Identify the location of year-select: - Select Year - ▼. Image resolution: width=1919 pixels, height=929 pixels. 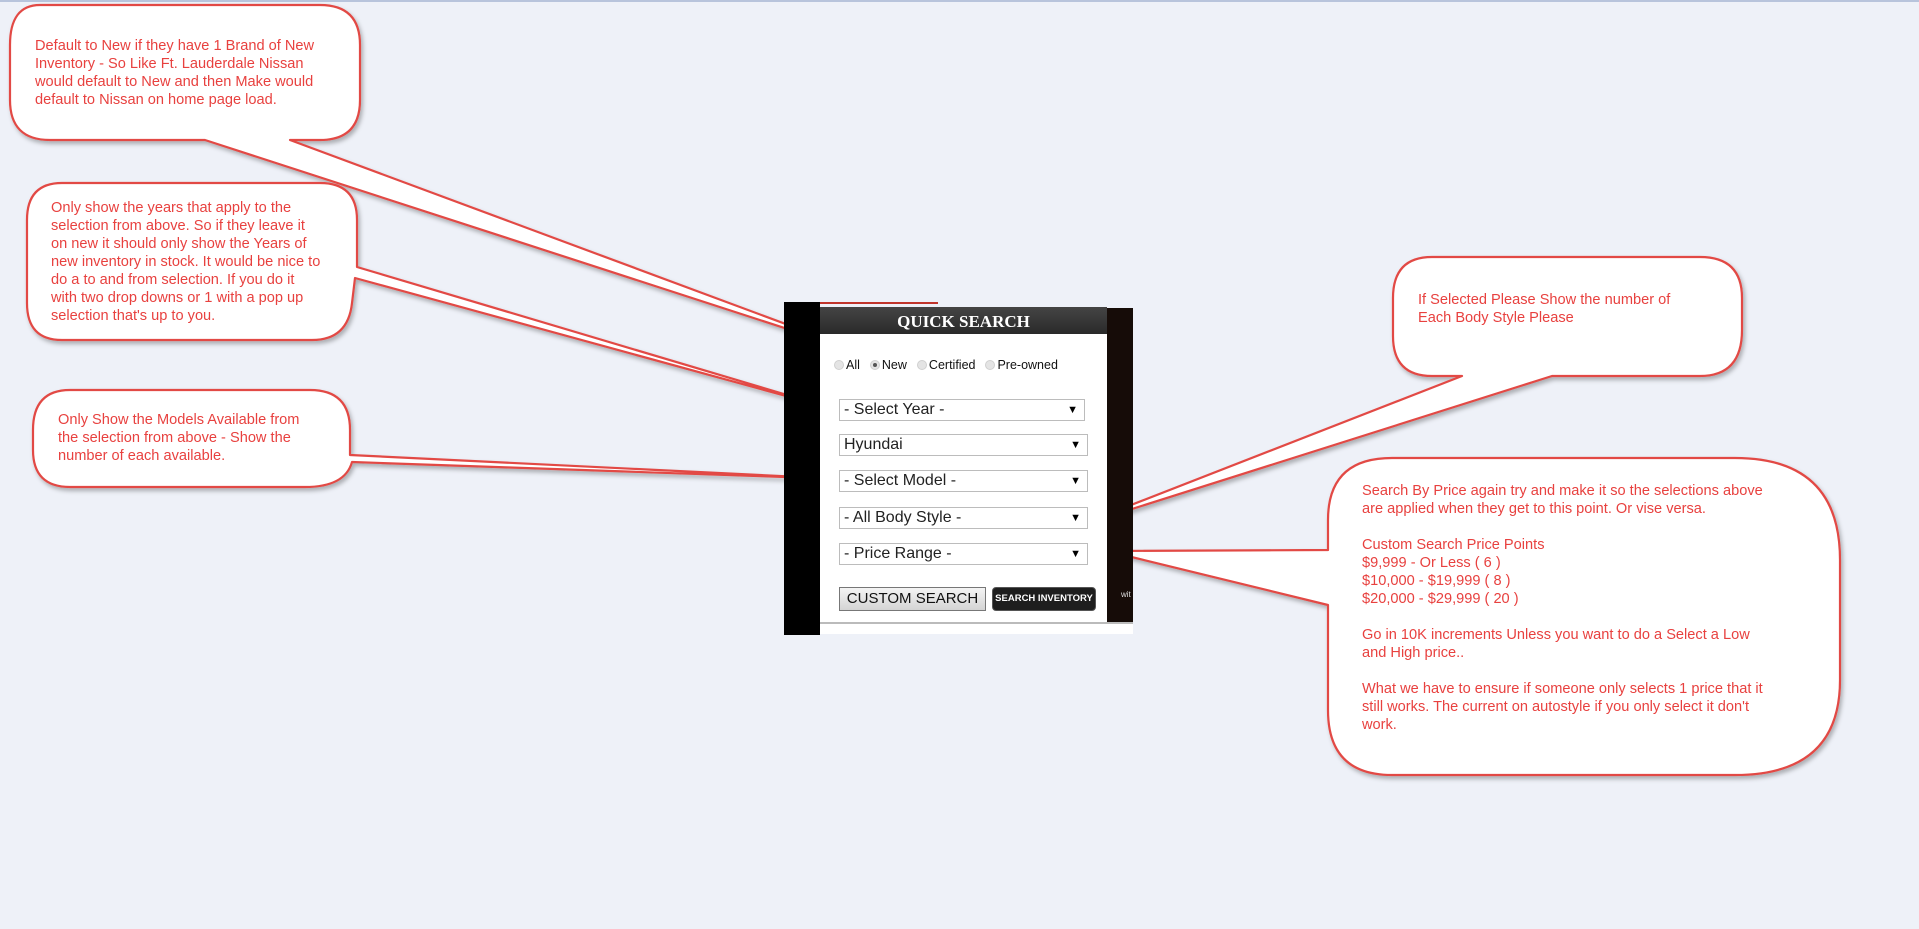
(962, 410).